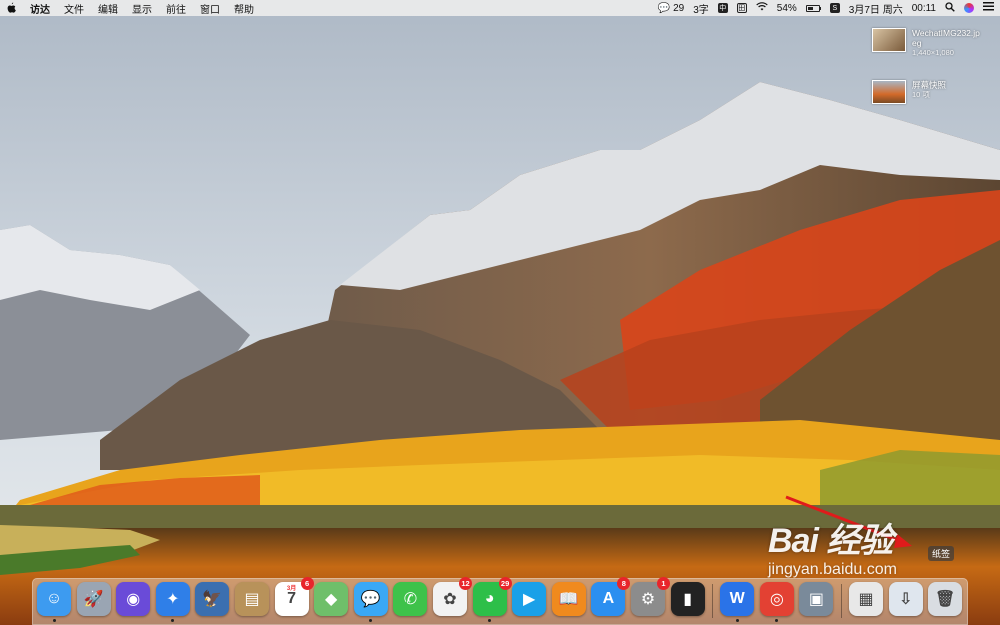  Describe the element at coordinates (941, 553) in the screenshot. I see `dock-tooltip: 纸签` at that location.